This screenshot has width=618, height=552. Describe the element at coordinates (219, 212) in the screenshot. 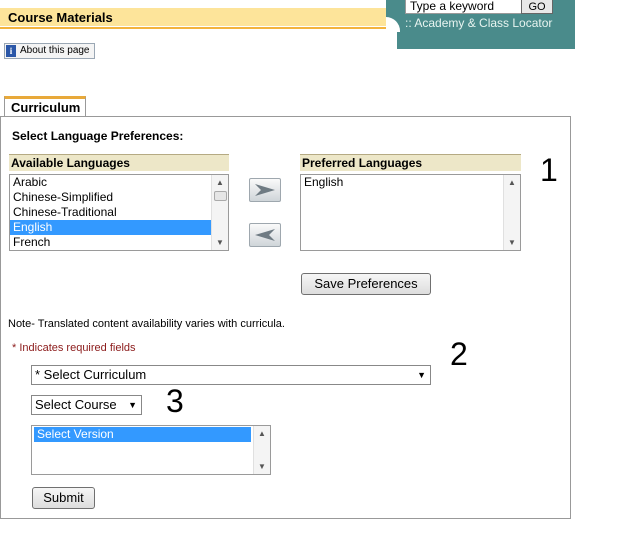

I see `available-scrollbar: ▲ ▼` at that location.